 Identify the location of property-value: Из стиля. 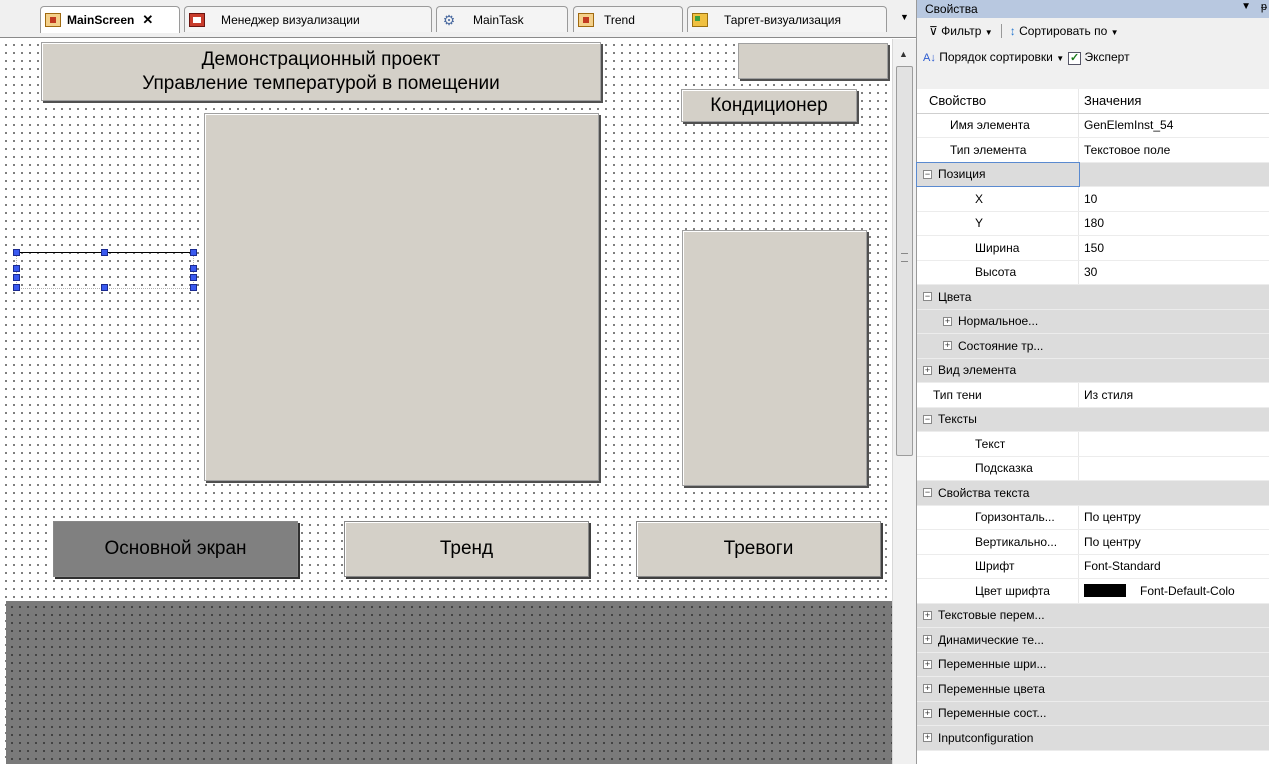
(1174, 395).